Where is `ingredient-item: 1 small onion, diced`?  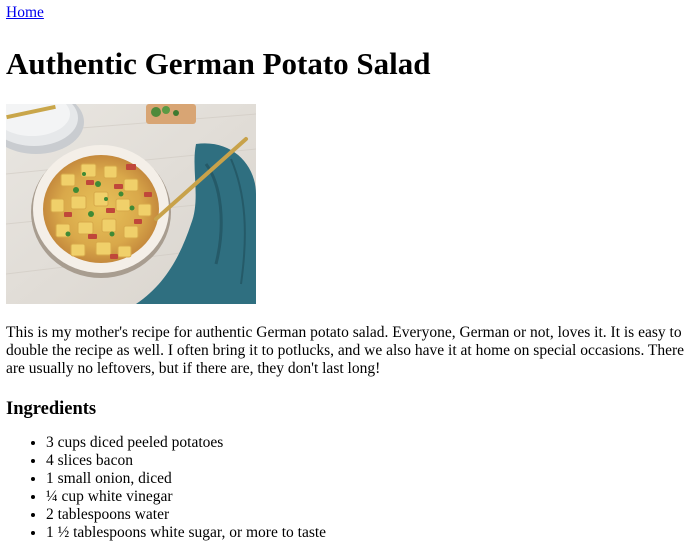 ingredient-item: 1 small onion, diced is located at coordinates (370, 479).